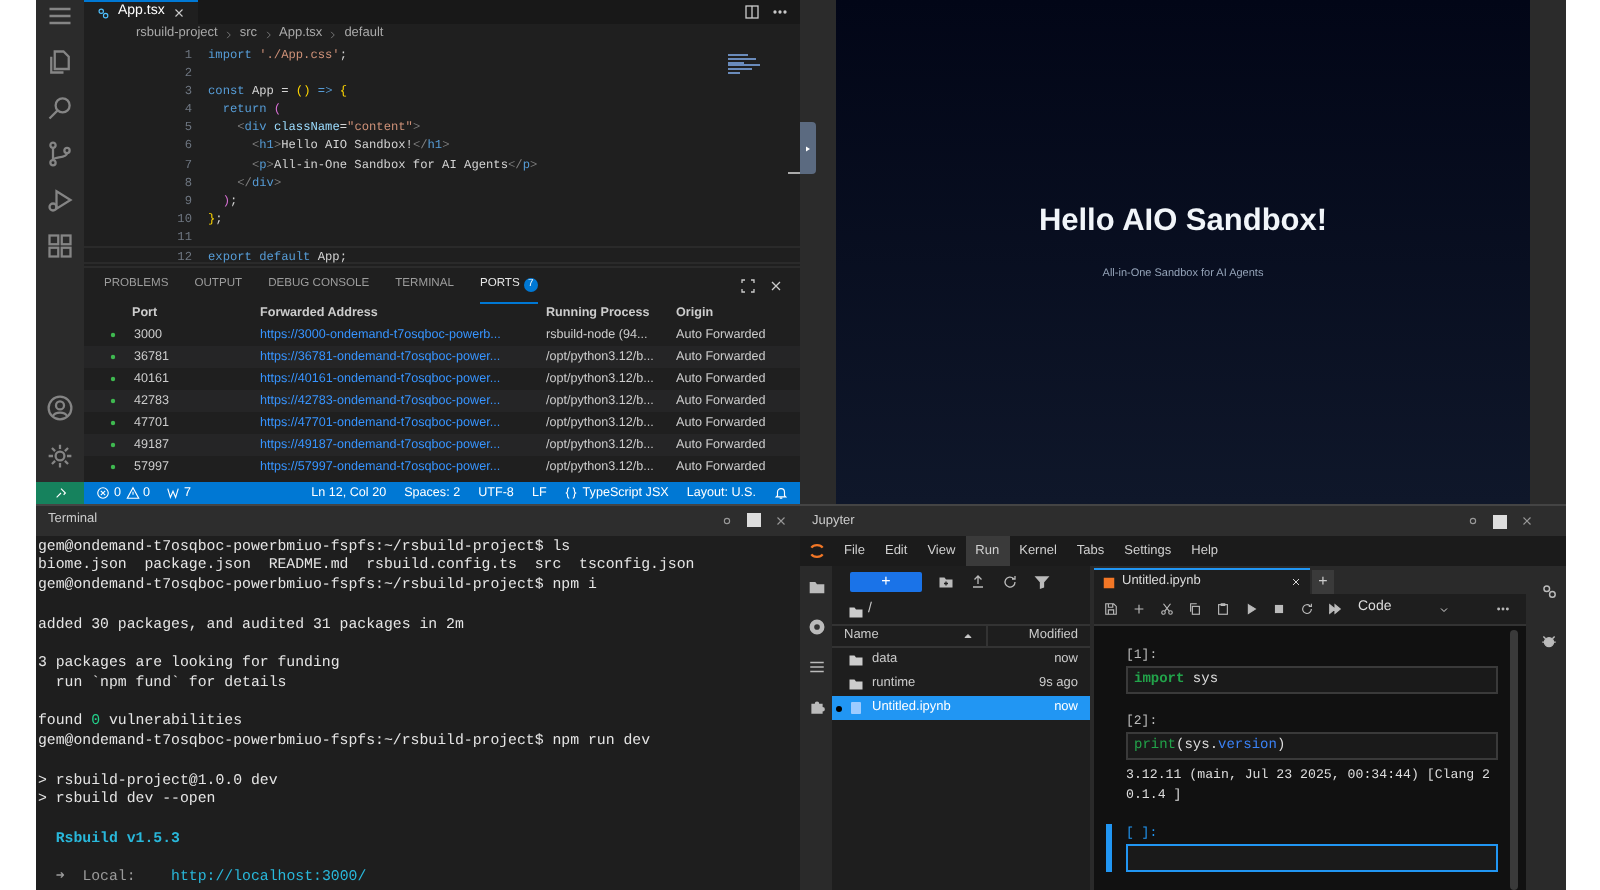 The height and width of the screenshot is (890, 1600). Describe the element at coordinates (60, 246) in the screenshot. I see `extensions-icon` at that location.